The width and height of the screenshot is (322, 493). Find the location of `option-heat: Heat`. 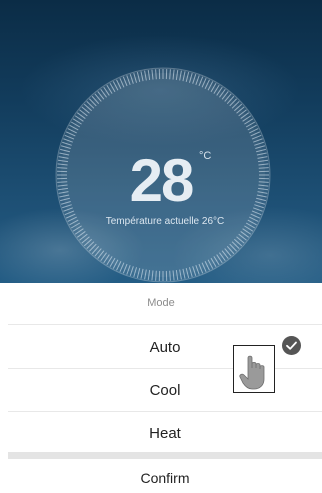

option-heat: Heat is located at coordinates (165, 433).